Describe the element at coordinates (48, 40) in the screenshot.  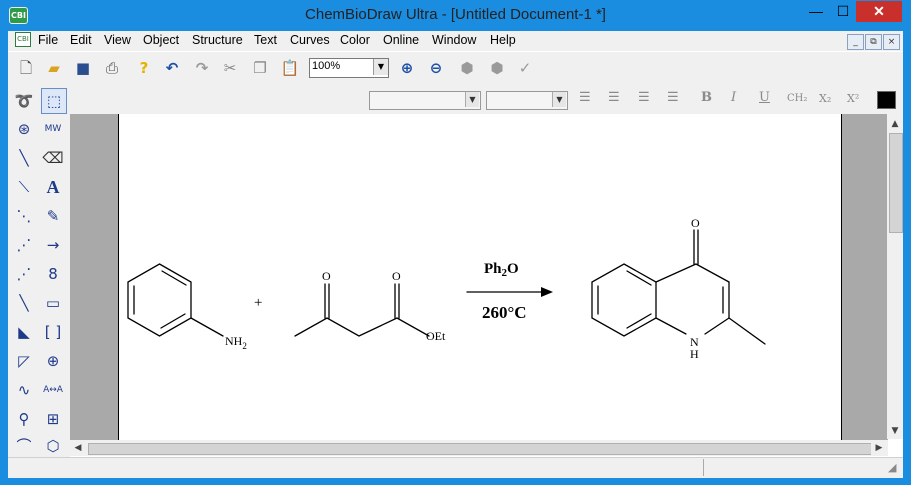
I see `menu-file: File` at that location.